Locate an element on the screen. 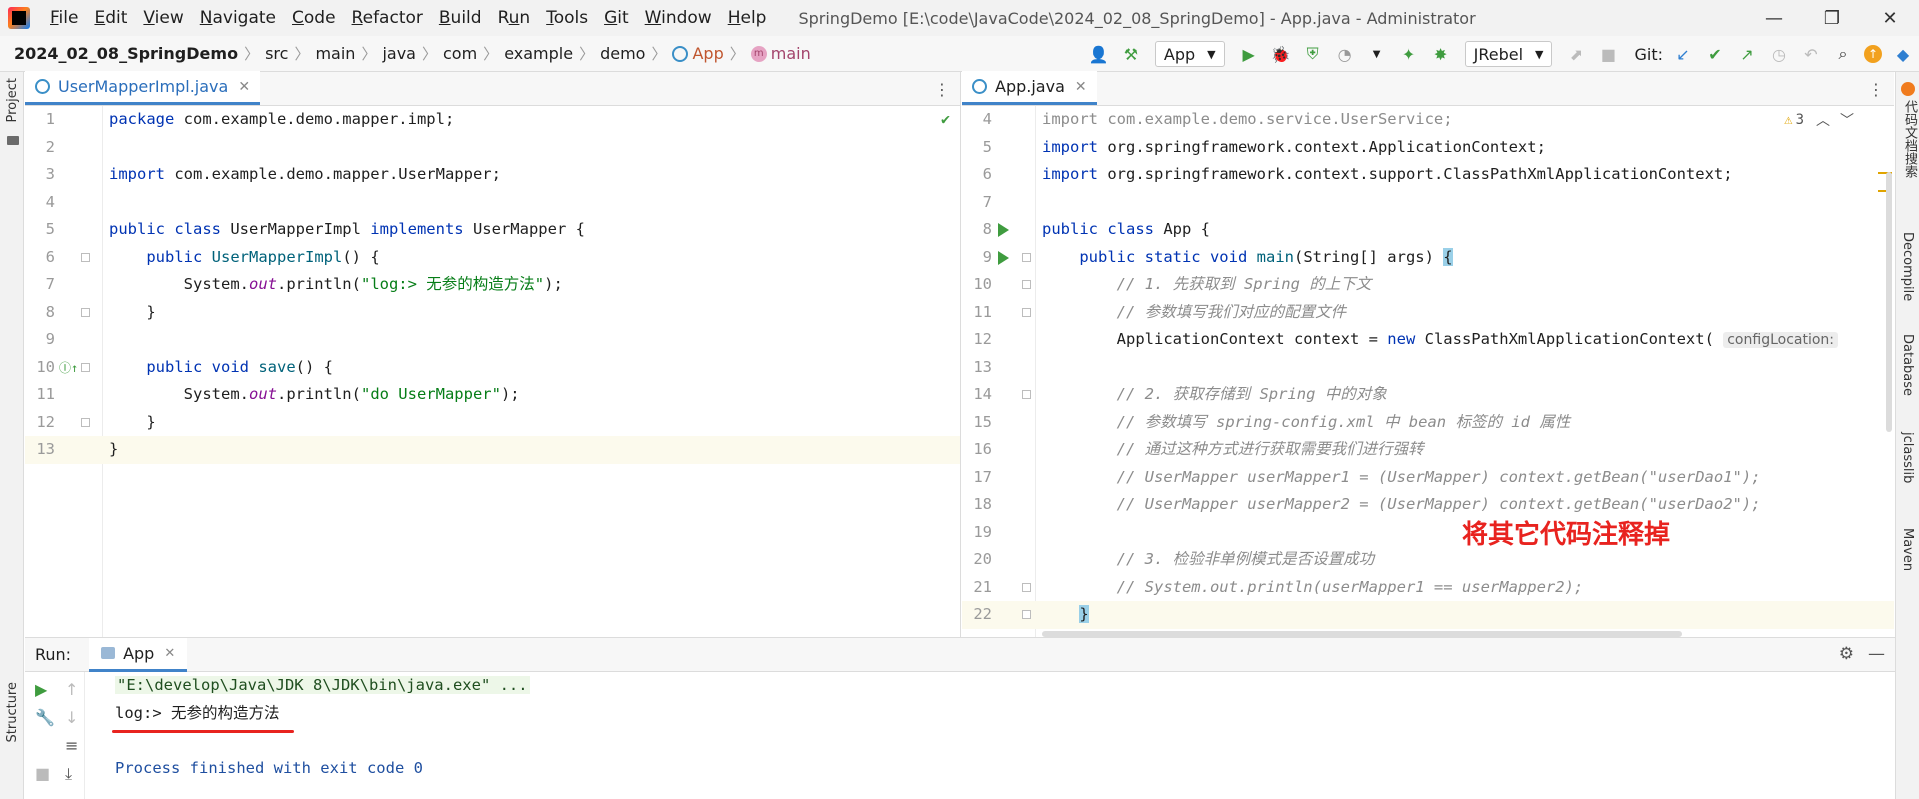 This screenshot has width=1919, height=799. git-history-icon: ◷ is located at coordinates (1779, 54).